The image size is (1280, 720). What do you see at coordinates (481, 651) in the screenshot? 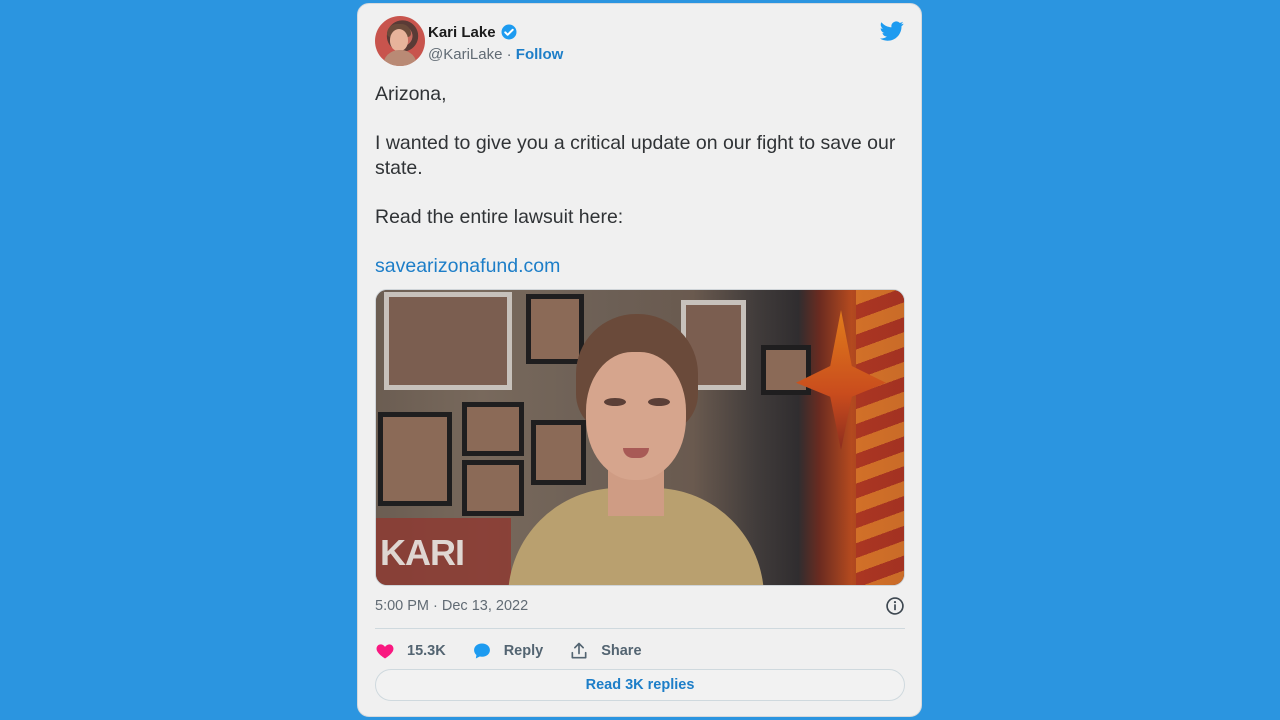
I see `reply-bubble-icon` at bounding box center [481, 651].